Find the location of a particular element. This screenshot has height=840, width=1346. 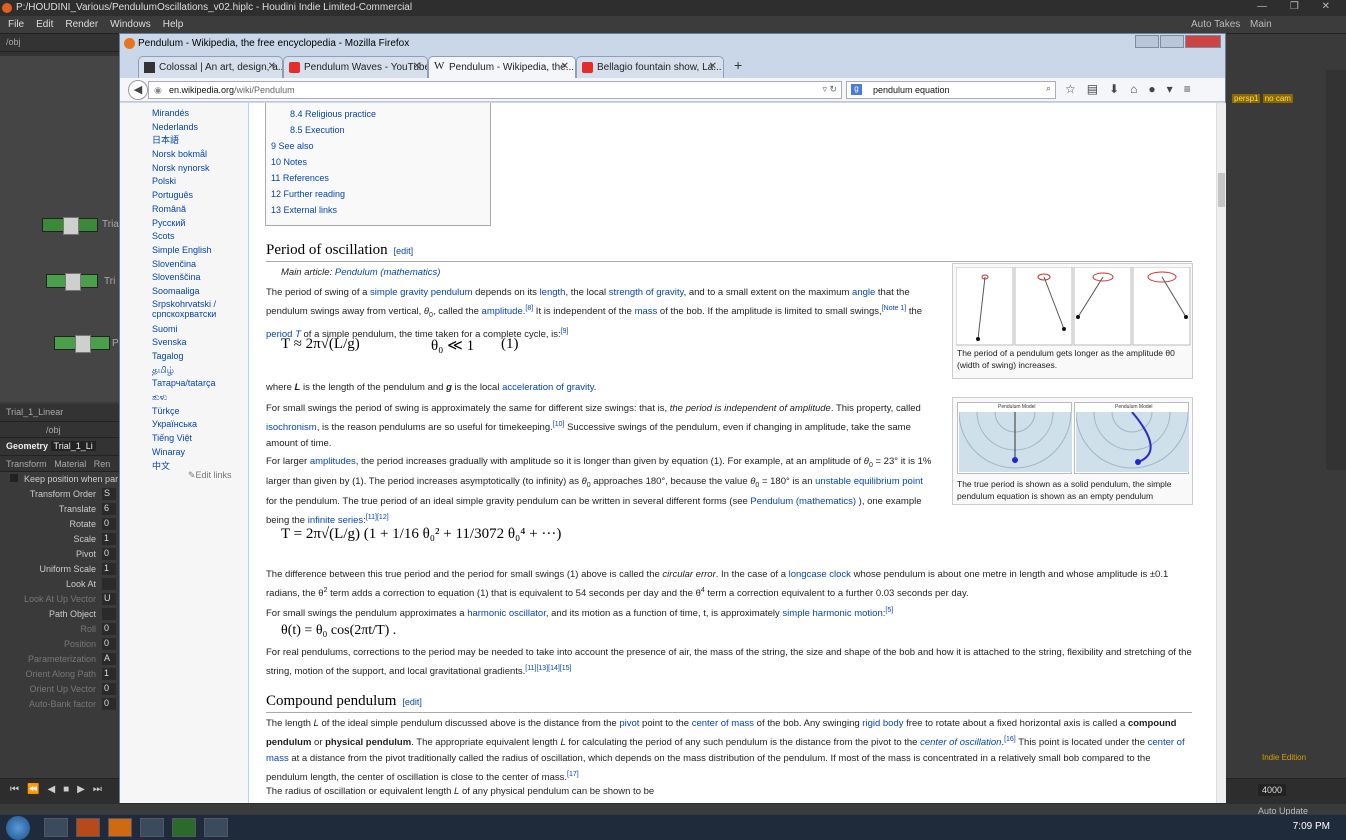

geom-name-field: Trial_1_Li is located at coordinates (73, 446).